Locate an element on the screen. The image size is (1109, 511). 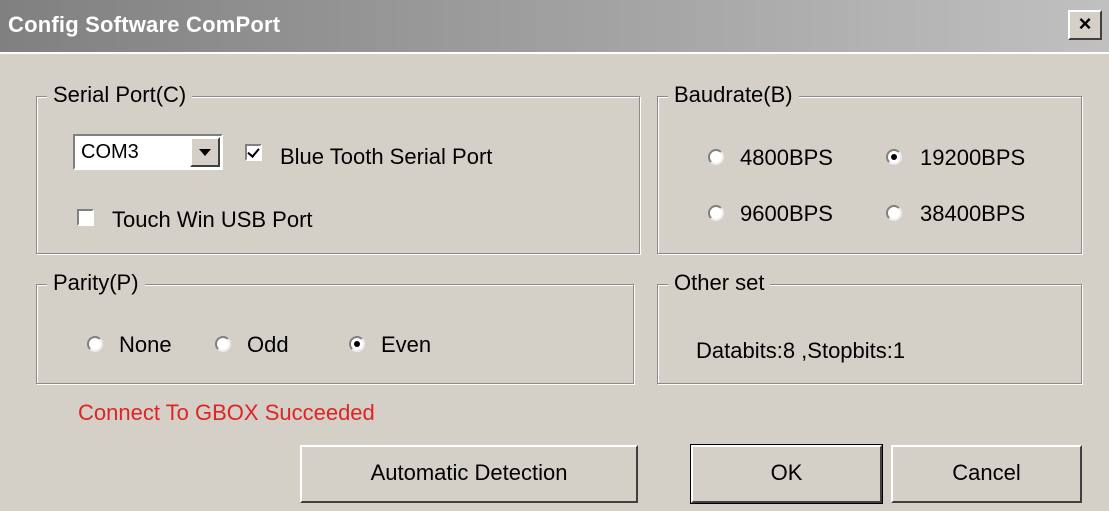
usb-port-label: Touch Win USB Port is located at coordinates (212, 220).